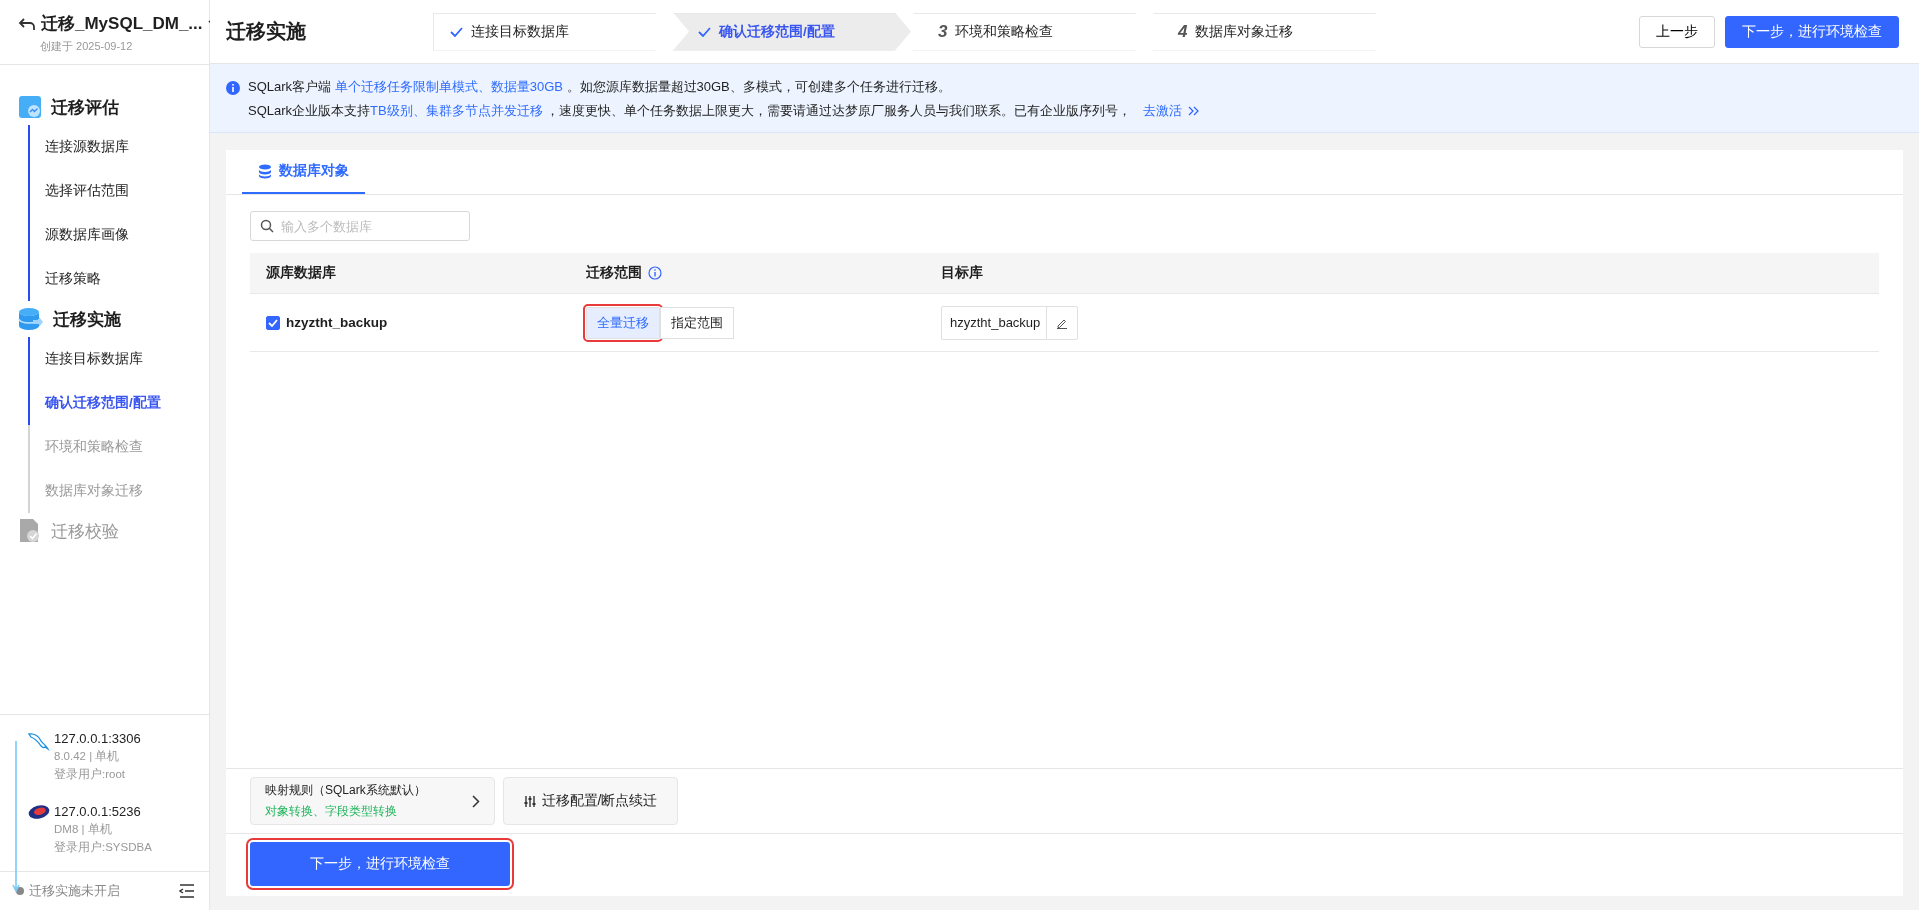 Image resolution: width=1919 pixels, height=910 pixels. What do you see at coordinates (1812, 31) in the screenshot?
I see `next-button: 下一步，进行环境检查` at bounding box center [1812, 31].